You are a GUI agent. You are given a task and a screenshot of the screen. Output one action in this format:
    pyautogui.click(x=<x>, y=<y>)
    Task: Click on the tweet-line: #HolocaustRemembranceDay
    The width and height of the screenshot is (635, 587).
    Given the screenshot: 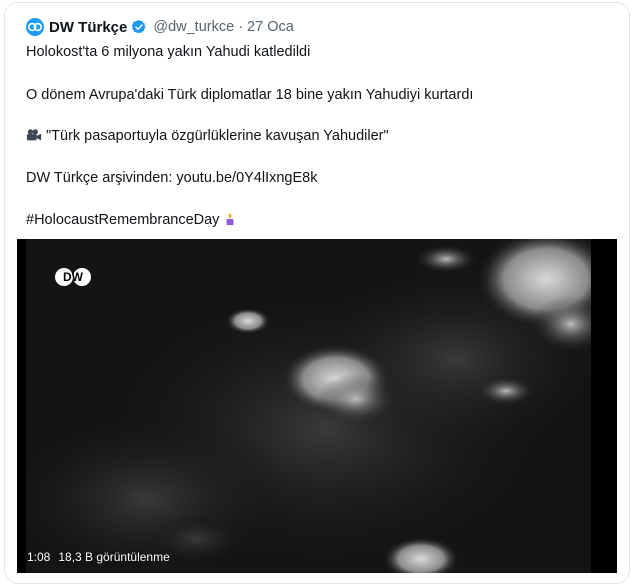 What is the action you would take?
    pyautogui.click(x=132, y=220)
    